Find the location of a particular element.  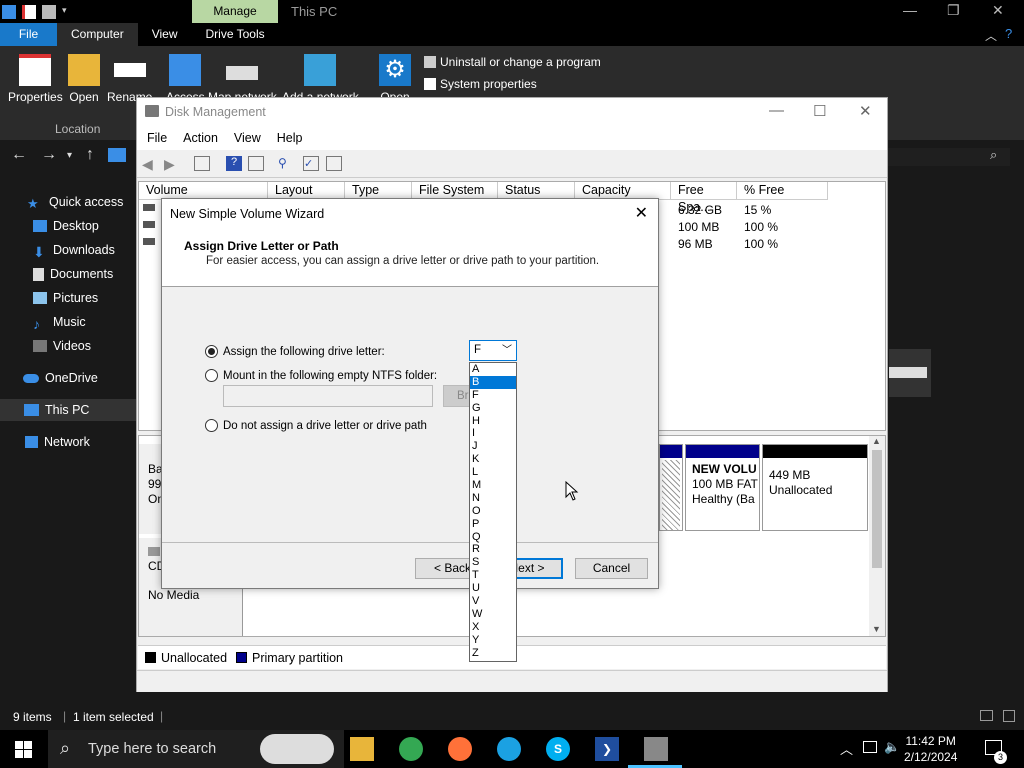

taskbar-search: ⌕ Type here to search is located at coordinates (196, 749).